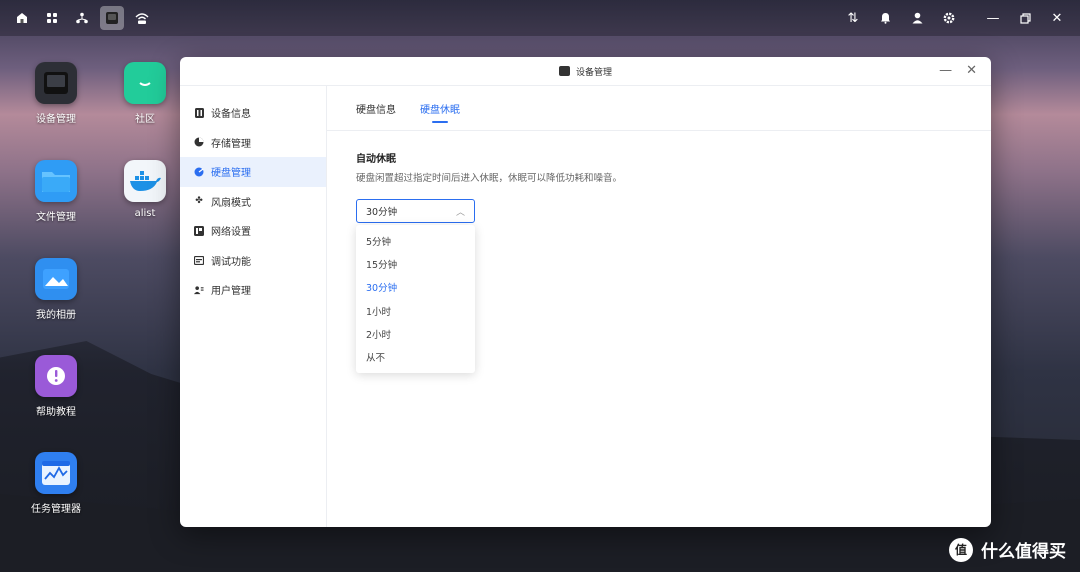 Image resolution: width=1080 pixels, height=572 pixels. I want to click on watermark: 值 什么值得买, so click(1007, 549).